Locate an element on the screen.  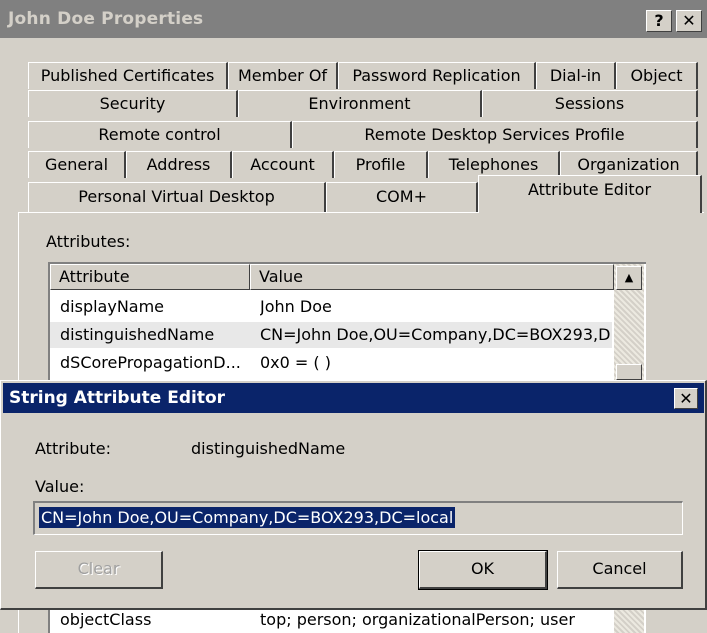
dialog-titlebar: String Attribute Editor ✕ is located at coordinates (353, 398).